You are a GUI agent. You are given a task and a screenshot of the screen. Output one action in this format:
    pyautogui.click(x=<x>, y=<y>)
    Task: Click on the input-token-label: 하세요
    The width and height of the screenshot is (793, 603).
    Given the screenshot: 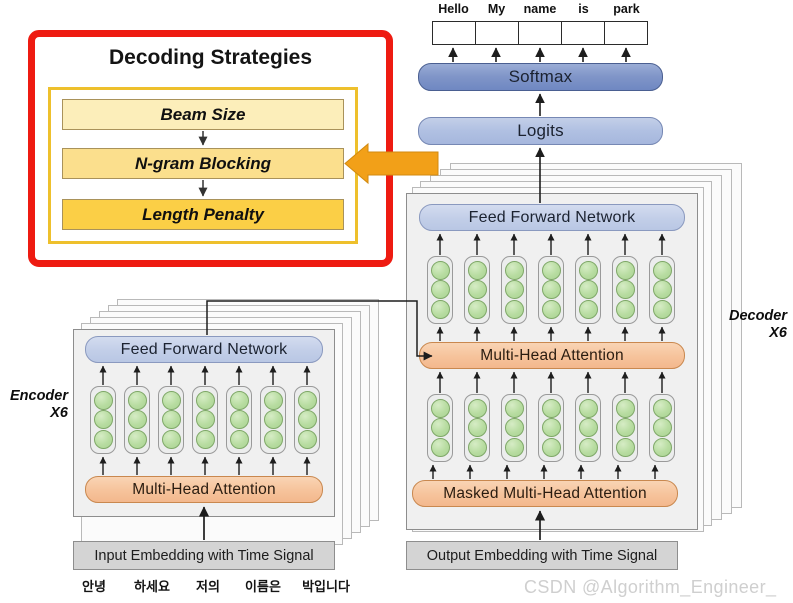 What is the action you would take?
    pyautogui.click(x=152, y=586)
    